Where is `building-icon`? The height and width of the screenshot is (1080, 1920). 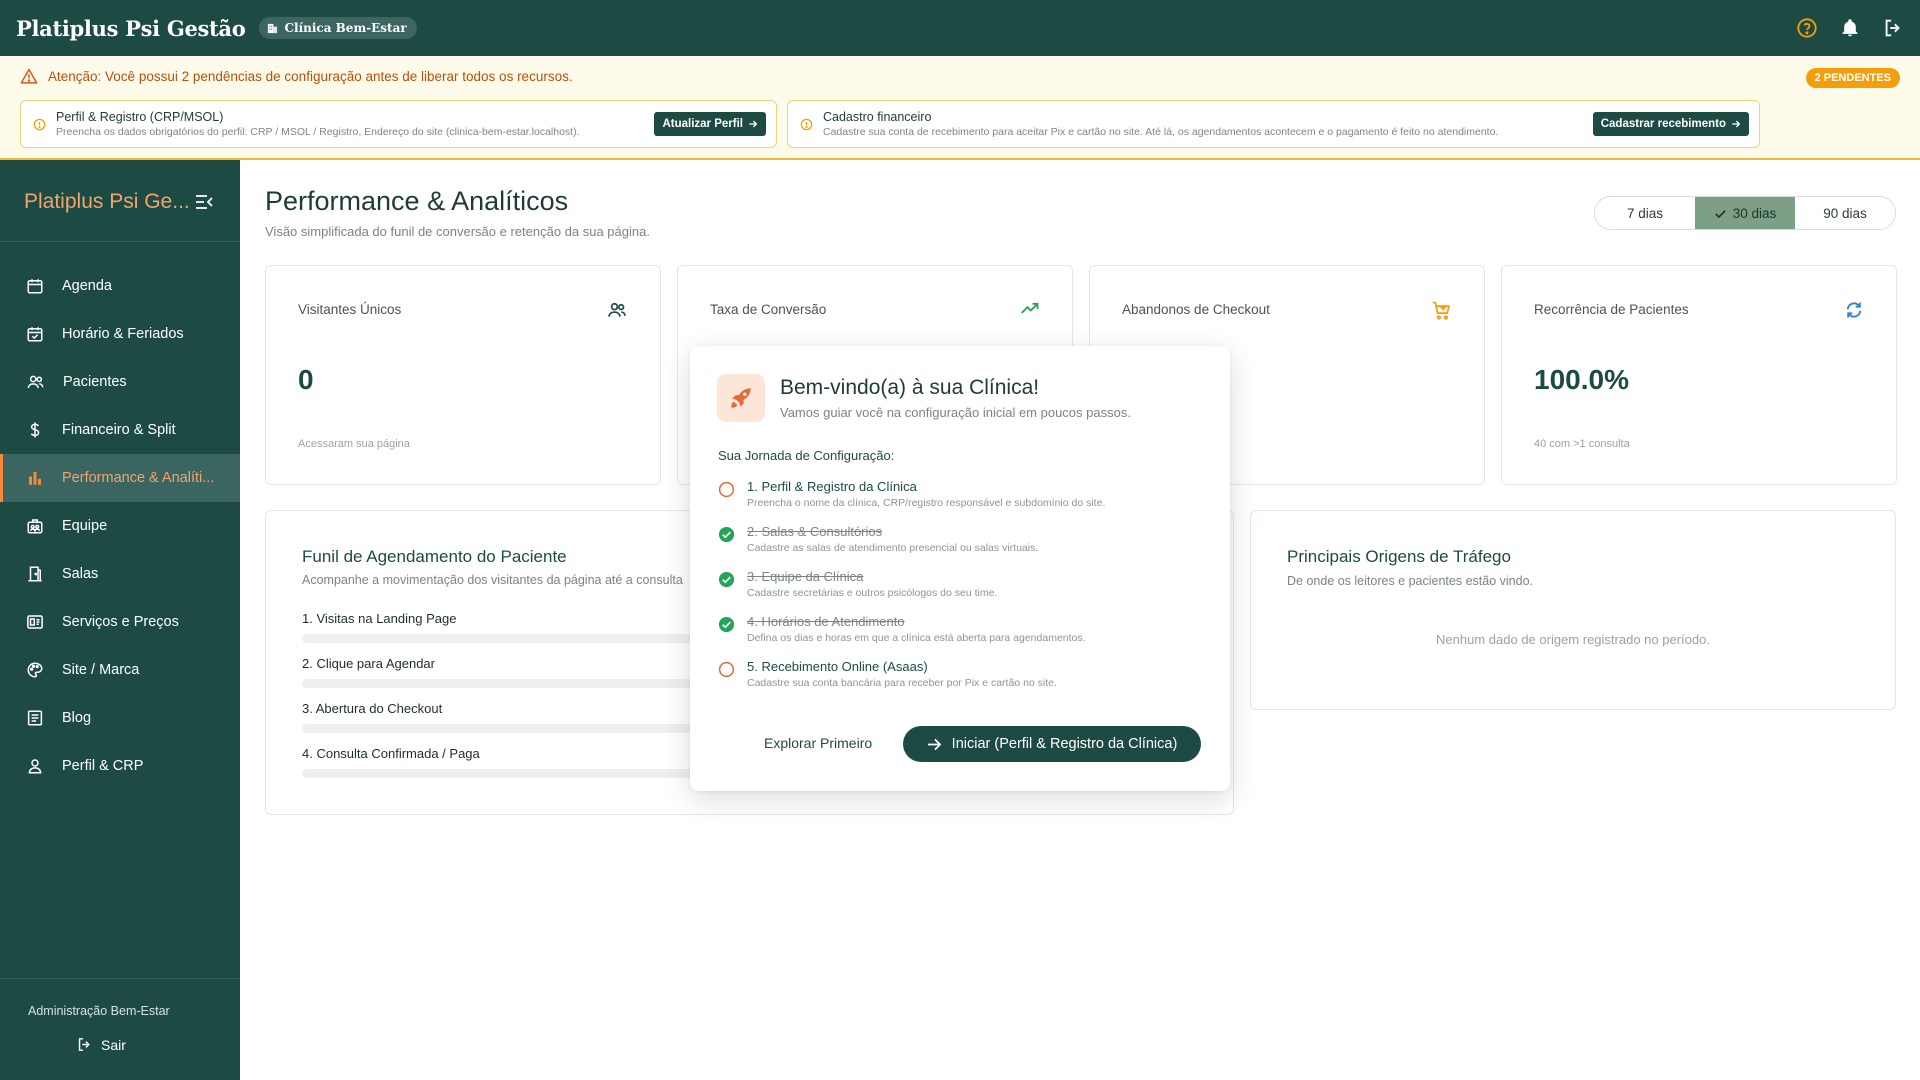 building-icon is located at coordinates (273, 28).